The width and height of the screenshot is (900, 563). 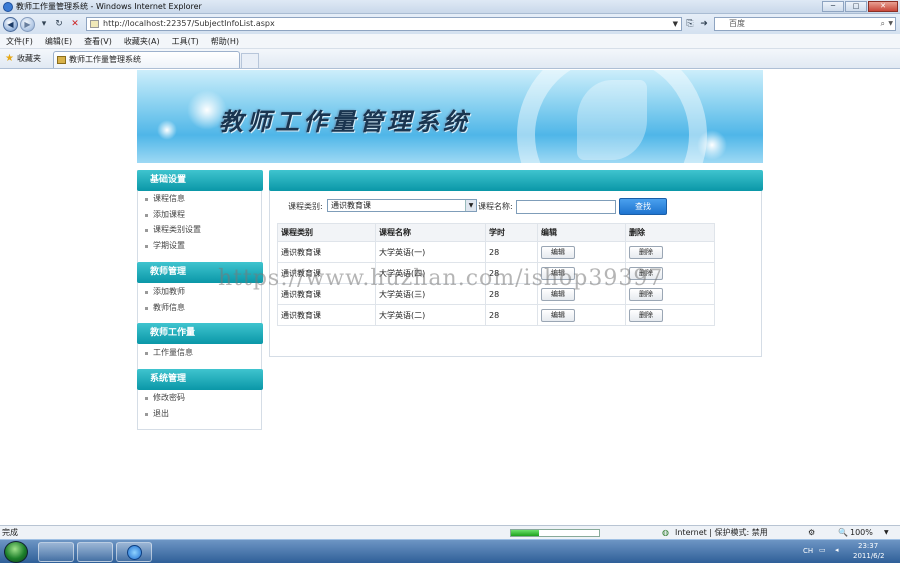 I want to click on banner-leaf, so click(x=612, y=120).